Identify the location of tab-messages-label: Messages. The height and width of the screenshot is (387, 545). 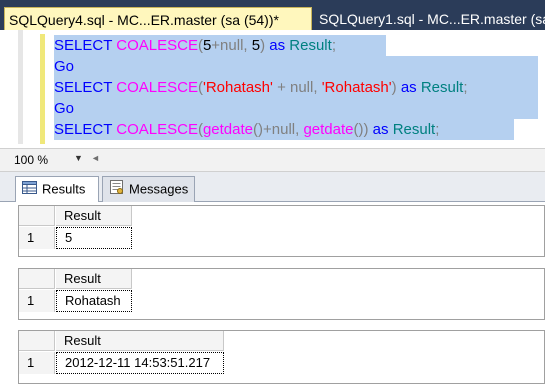
(159, 189).